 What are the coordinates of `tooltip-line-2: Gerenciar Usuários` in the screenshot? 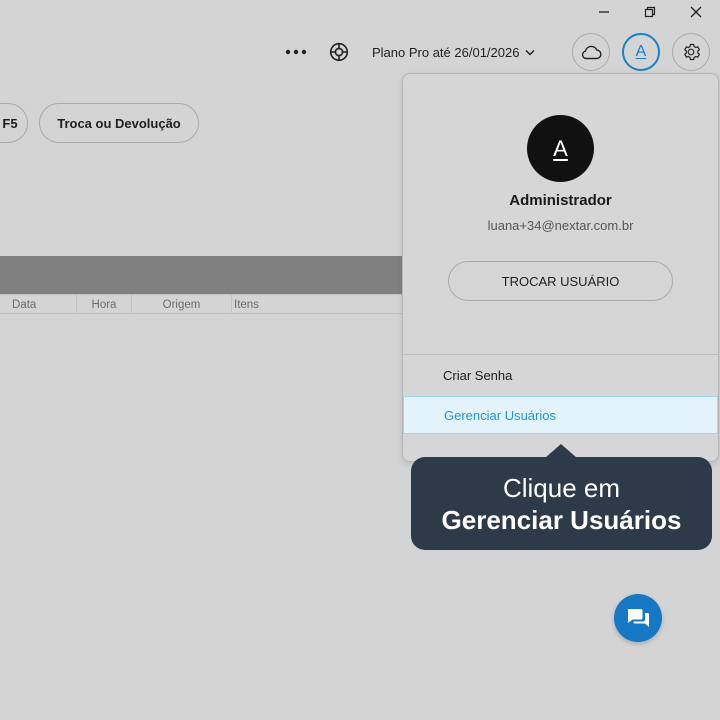 It's located at (561, 519).